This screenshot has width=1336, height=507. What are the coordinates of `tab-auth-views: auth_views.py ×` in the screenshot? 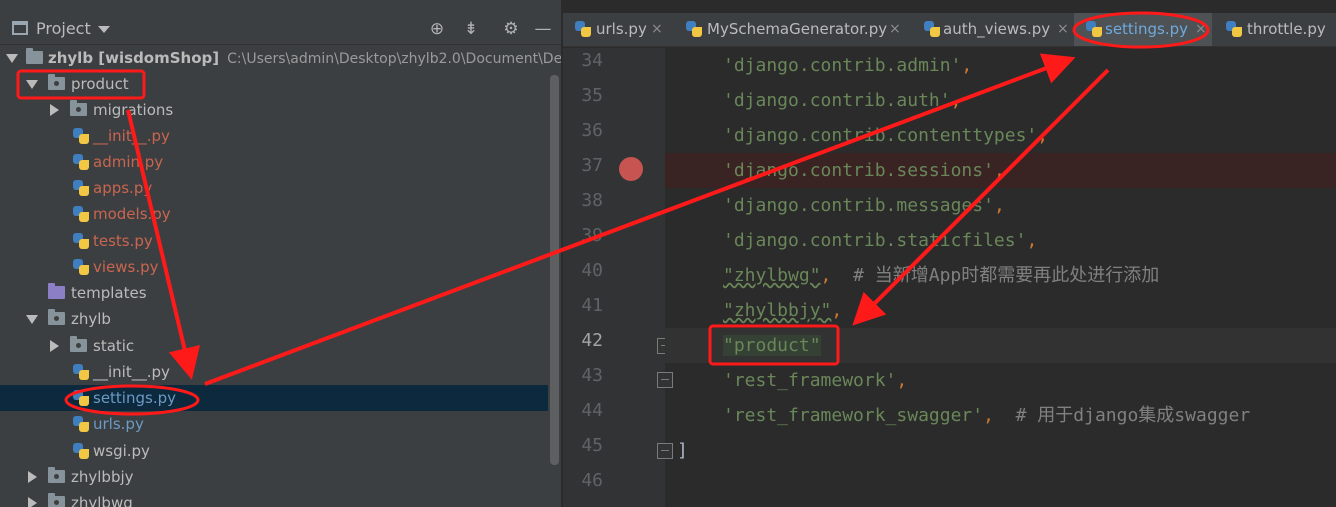 It's located at (993, 29).